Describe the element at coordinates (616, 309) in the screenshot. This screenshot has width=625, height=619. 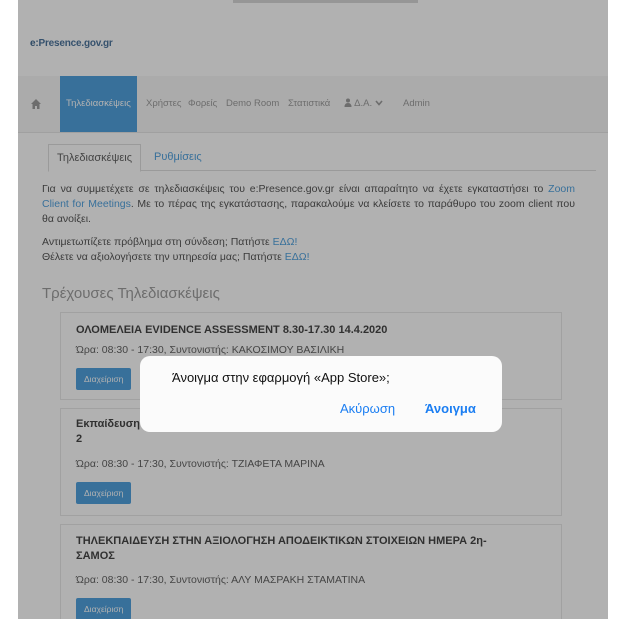
I see `right-margin` at that location.